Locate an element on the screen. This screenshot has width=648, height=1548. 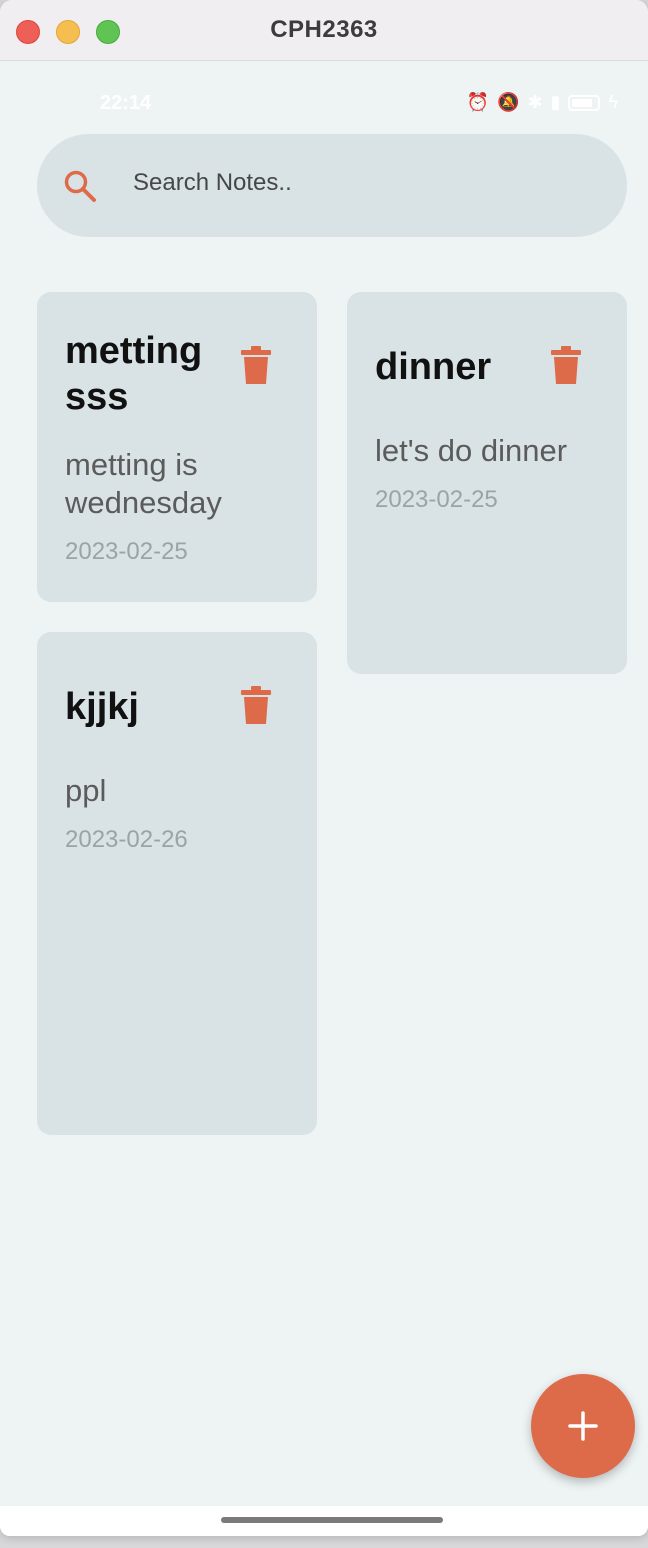
status-bar: 22:14 ⏰ 🔕 ✱ ▮ ϟ is located at coordinates (324, 104).